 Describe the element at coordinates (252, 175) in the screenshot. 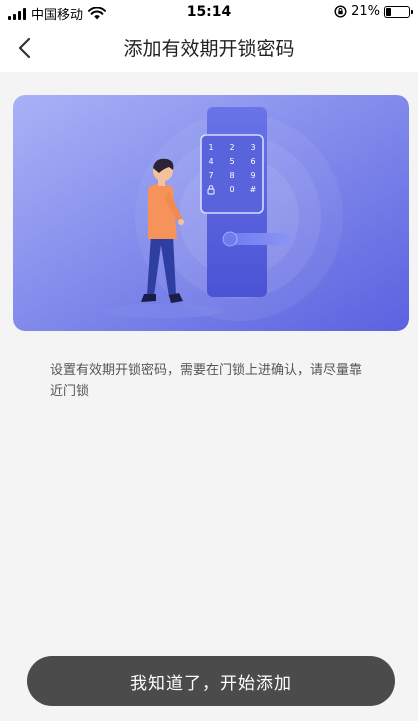

I see `keypad-key: 9` at that location.